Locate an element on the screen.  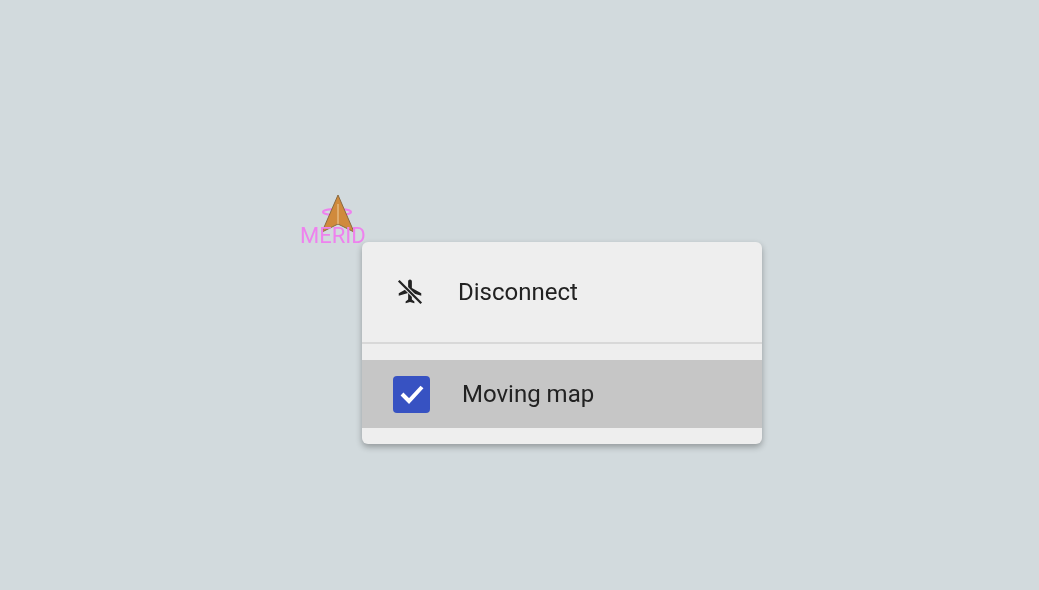
menu-item: Moving map is located at coordinates (562, 394).